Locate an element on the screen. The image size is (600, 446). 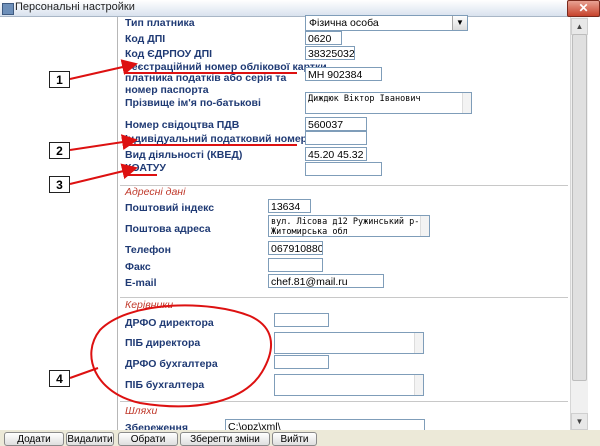
payer-type-select: Фізична особа ▼ is located at coordinates (386, 23).